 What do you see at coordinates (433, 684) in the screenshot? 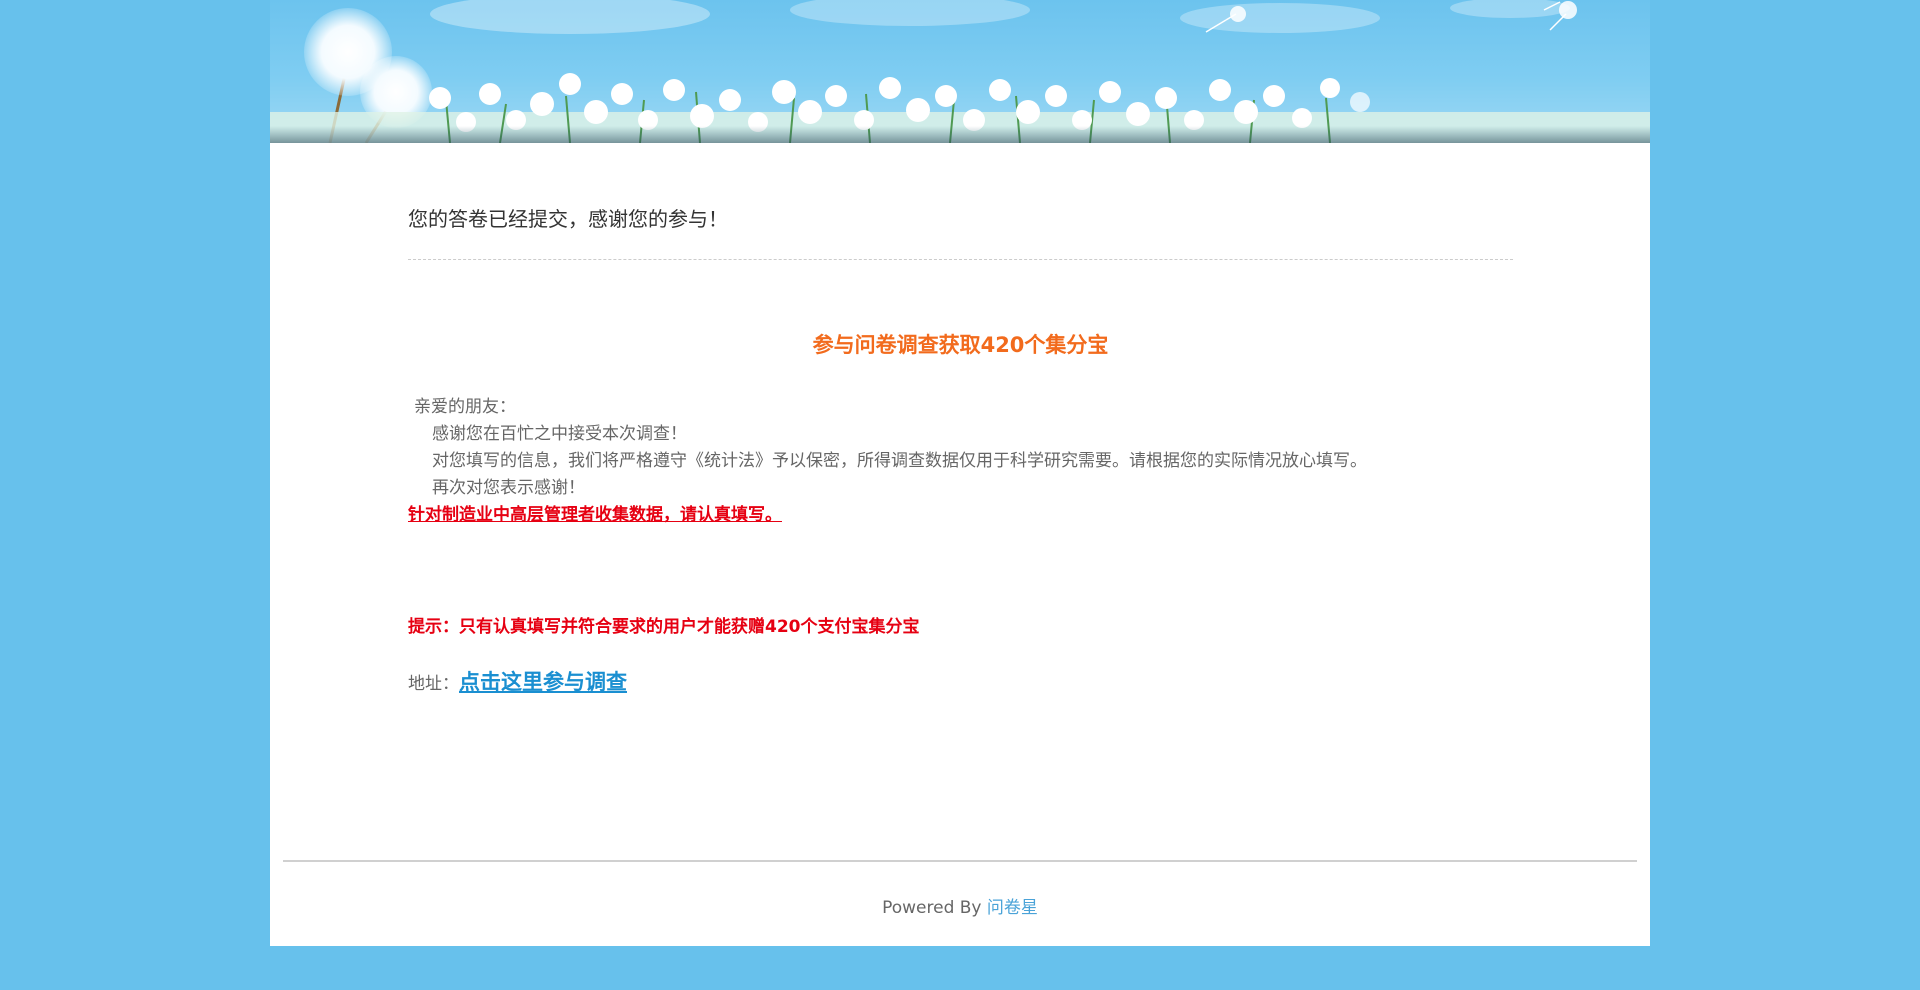
I see `address-label: 地址：` at bounding box center [433, 684].